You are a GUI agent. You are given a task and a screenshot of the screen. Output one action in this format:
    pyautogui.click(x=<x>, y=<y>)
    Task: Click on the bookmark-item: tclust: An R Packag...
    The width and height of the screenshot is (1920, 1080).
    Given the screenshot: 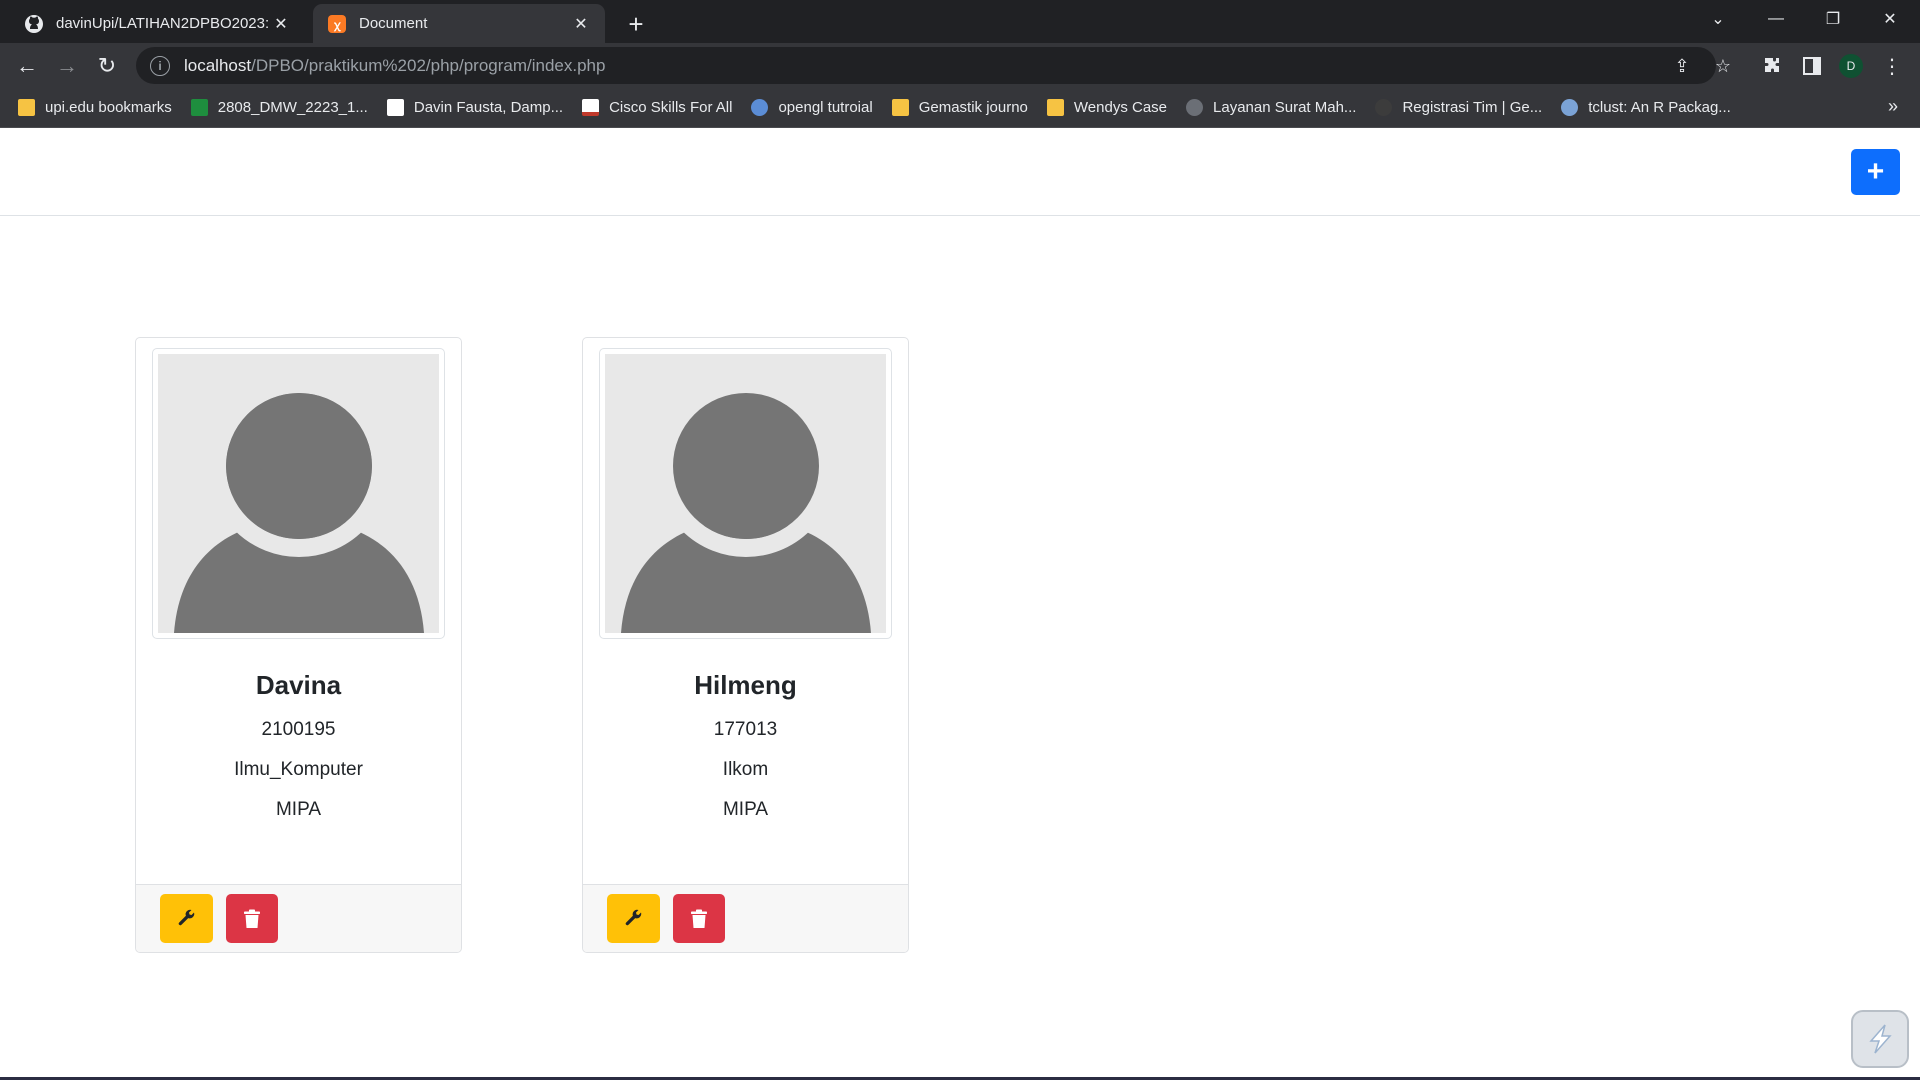 What is the action you would take?
    pyautogui.click(x=1646, y=107)
    